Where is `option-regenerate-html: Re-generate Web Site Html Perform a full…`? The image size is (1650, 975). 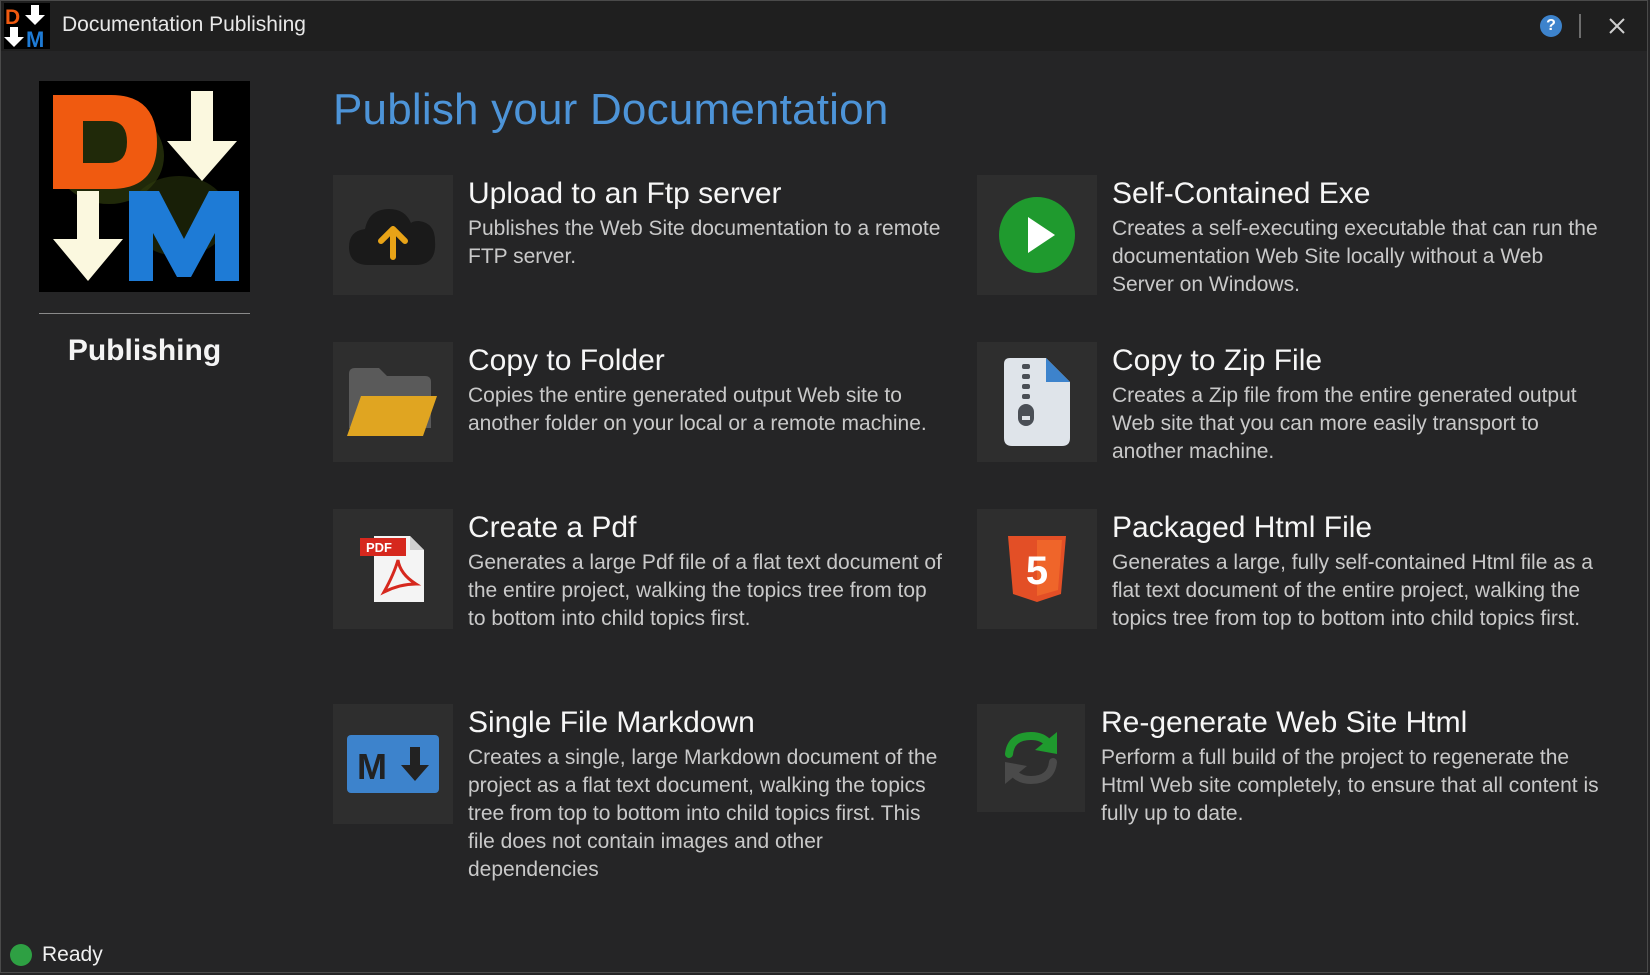 option-regenerate-html: Re-generate Web Site Html Perform a full… is located at coordinates (1288, 769).